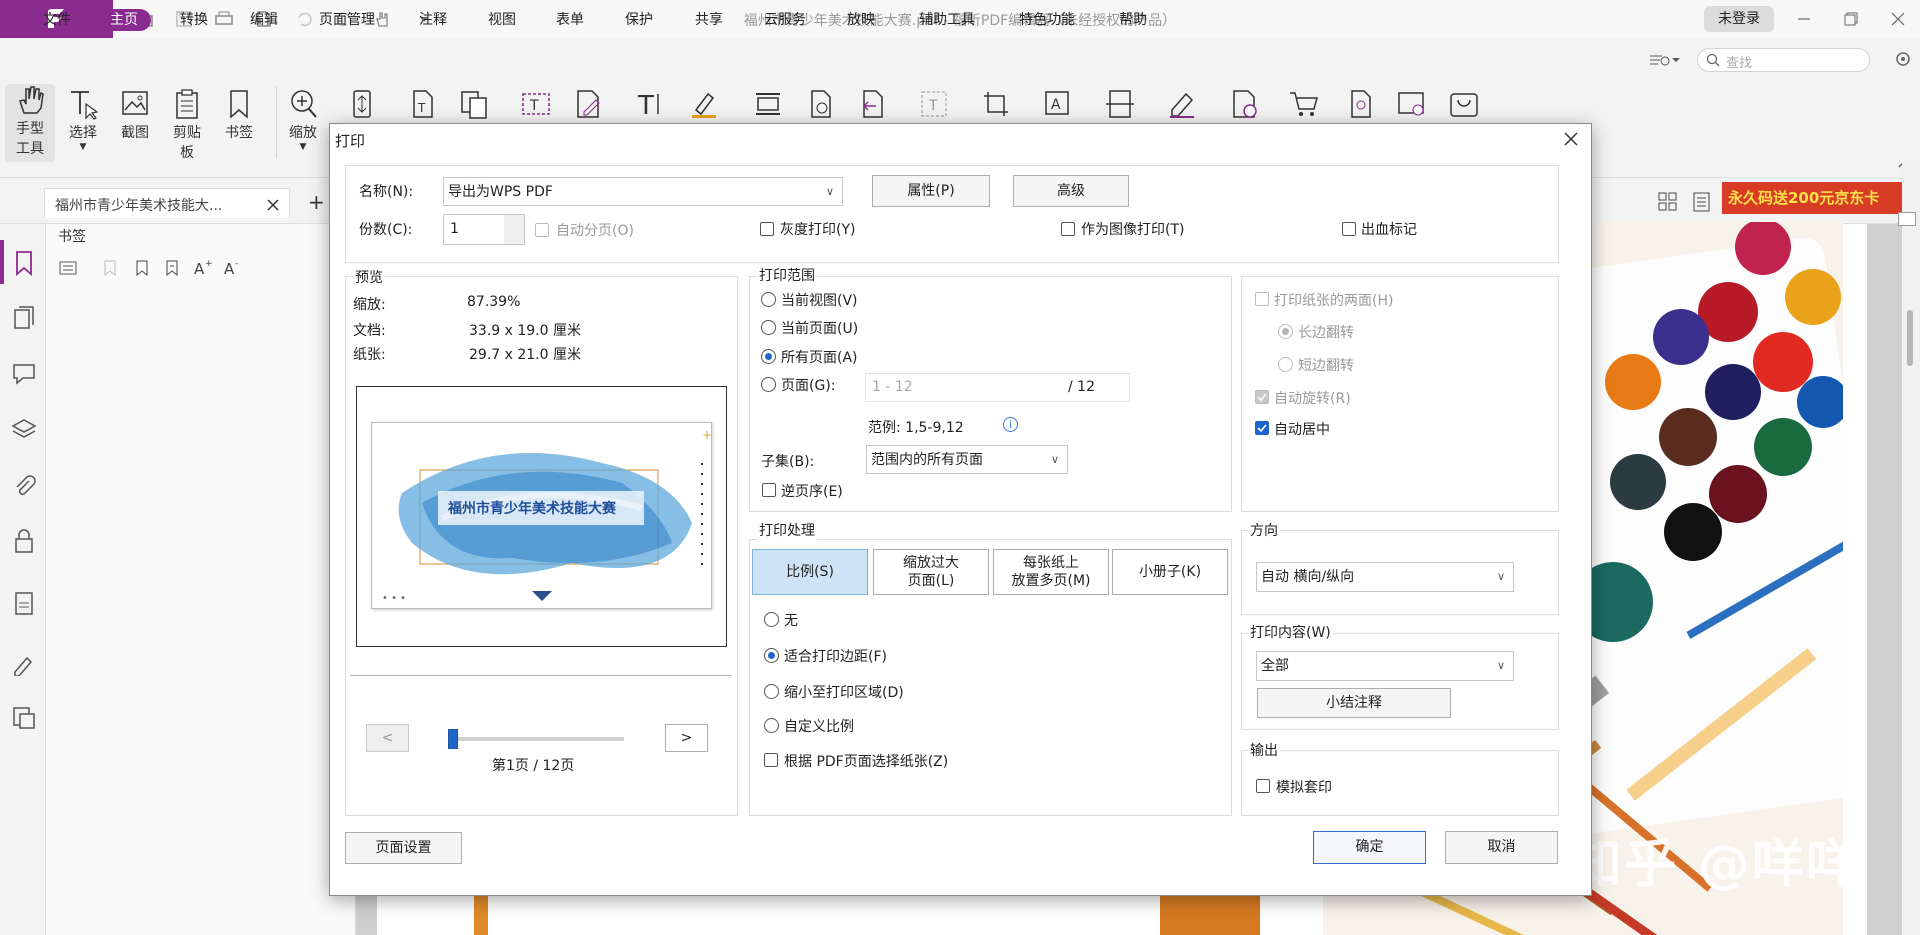 The image size is (1920, 935). What do you see at coordinates (785, 20) in the screenshot?
I see `menu-cloud: 云服务` at bounding box center [785, 20].